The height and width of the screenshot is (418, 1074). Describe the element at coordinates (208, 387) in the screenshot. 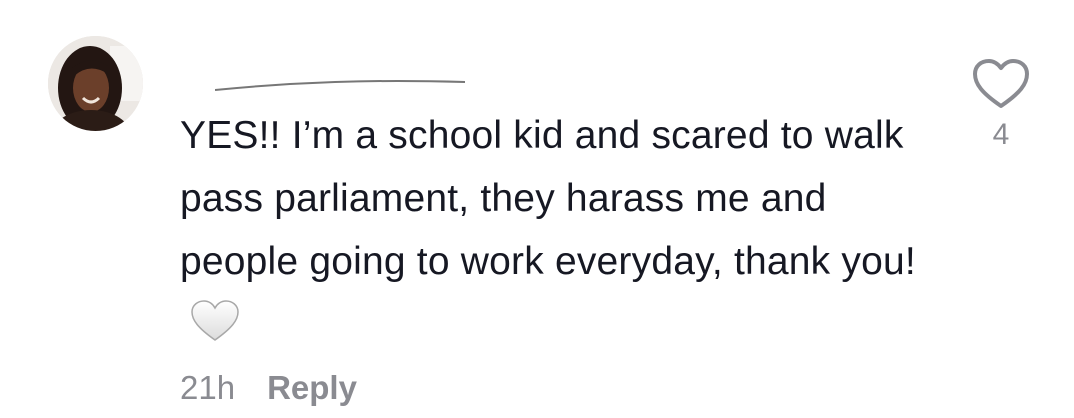

I see `timestamp: 21h` at that location.